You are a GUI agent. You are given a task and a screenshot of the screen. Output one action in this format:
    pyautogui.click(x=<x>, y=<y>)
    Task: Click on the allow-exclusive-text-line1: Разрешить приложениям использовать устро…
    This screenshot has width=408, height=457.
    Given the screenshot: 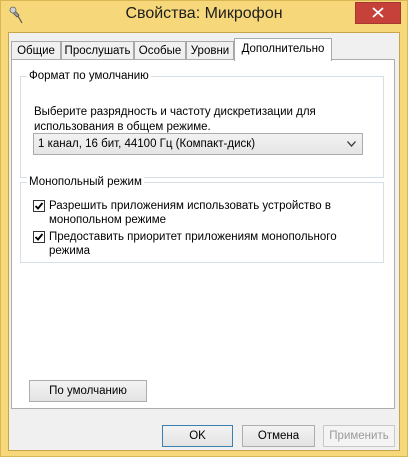 What is the action you would take?
    pyautogui.click(x=190, y=206)
    